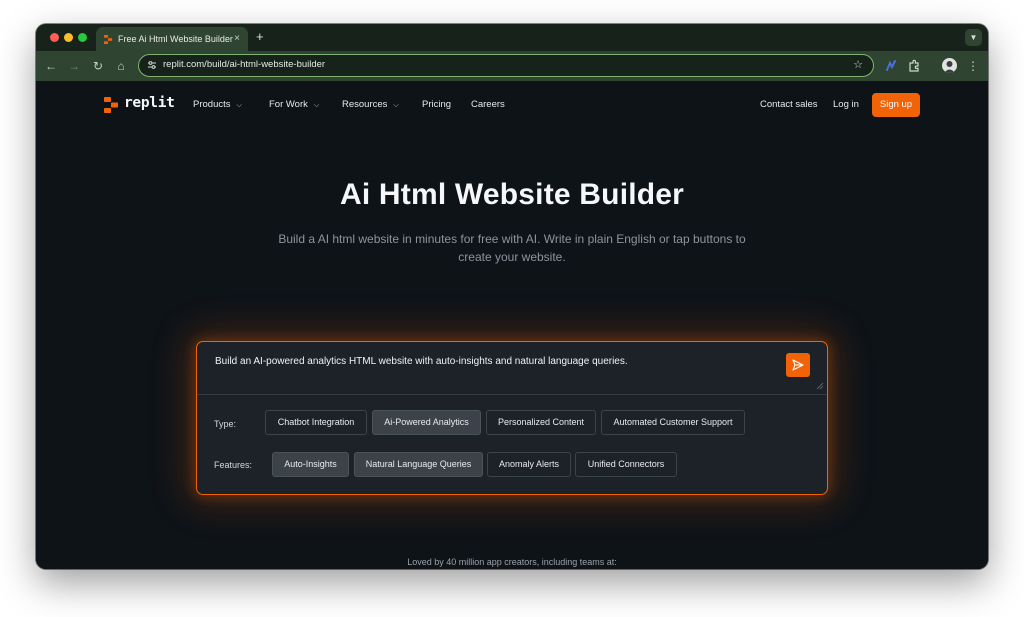  Describe the element at coordinates (111, 105) in the screenshot. I see `replit-logo-icon` at that location.